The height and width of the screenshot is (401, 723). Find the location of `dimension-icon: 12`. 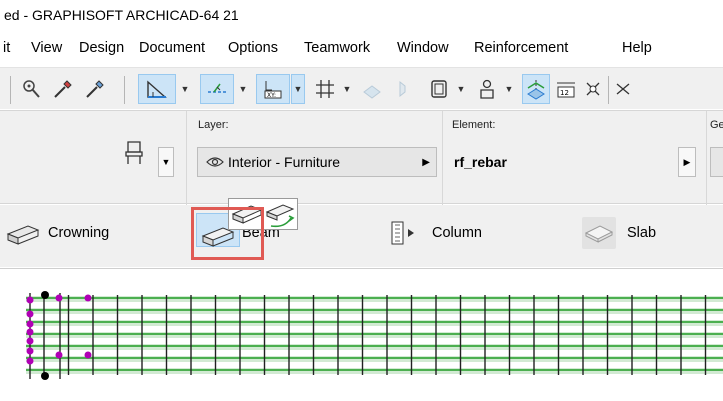

dimension-icon: 12 is located at coordinates (566, 89).